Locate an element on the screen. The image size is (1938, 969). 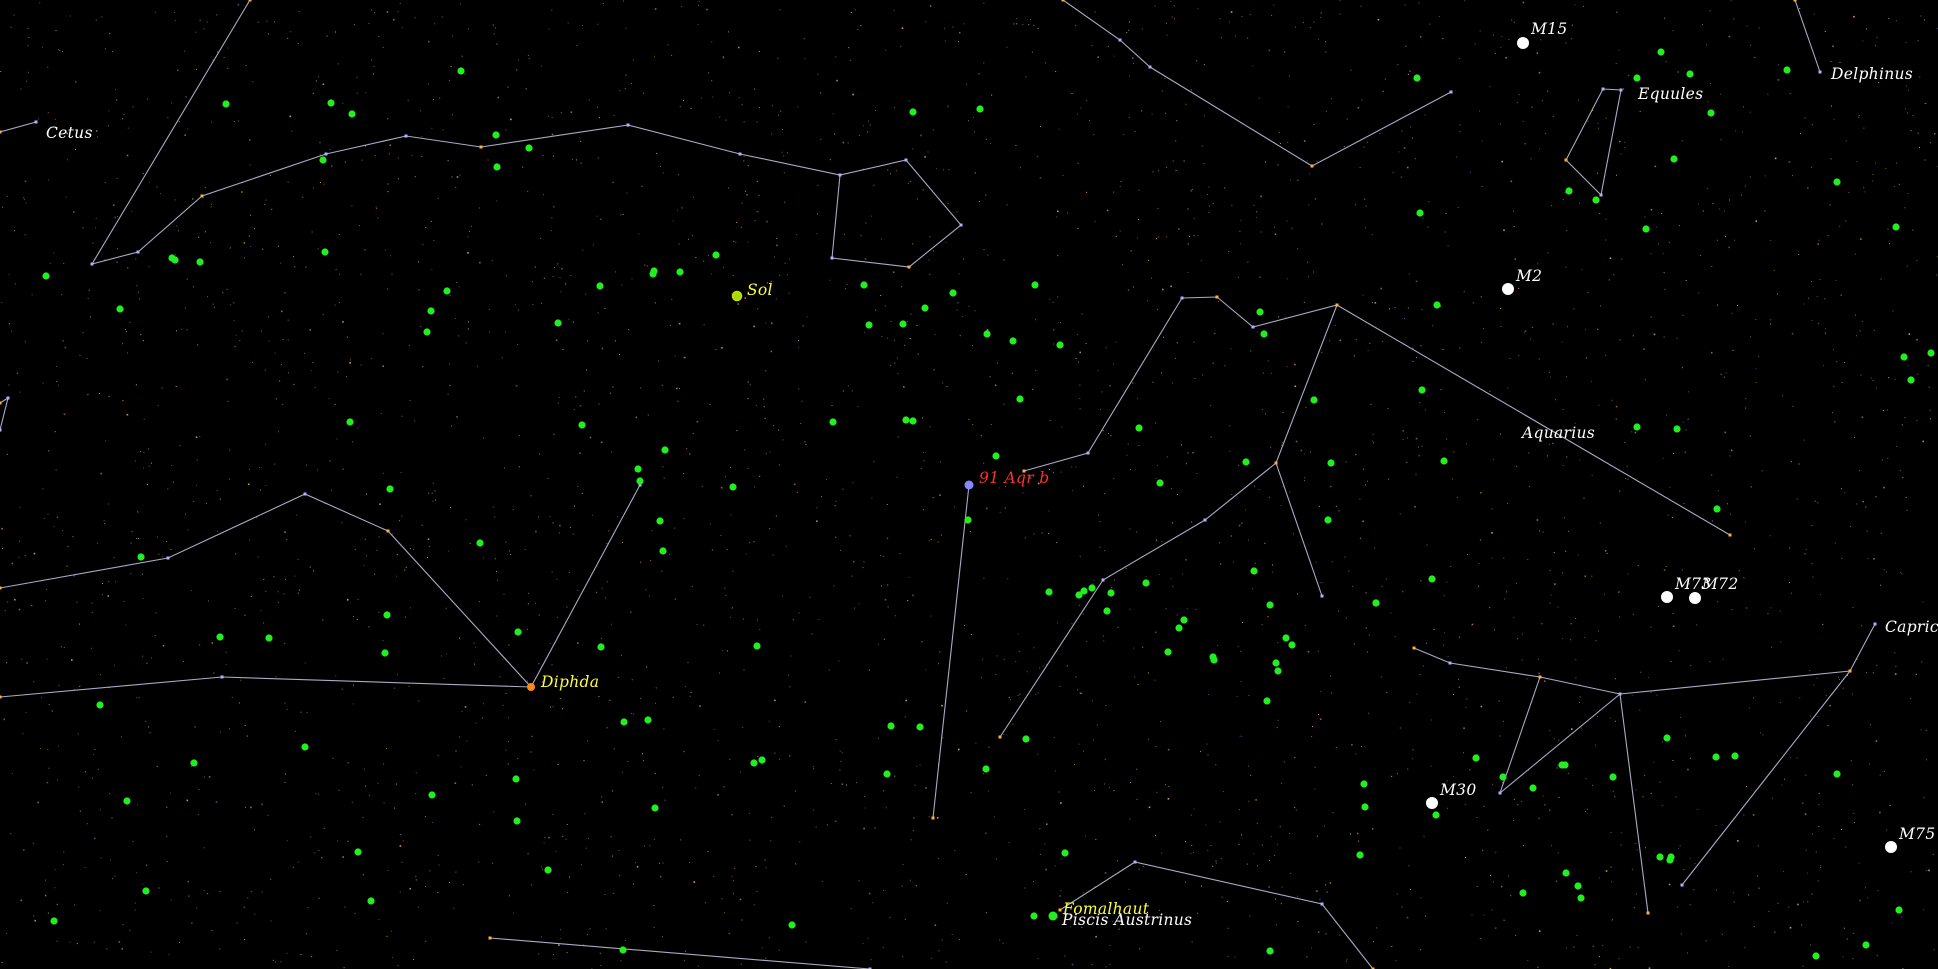
messier-object-m75 is located at coordinates (1891, 847).